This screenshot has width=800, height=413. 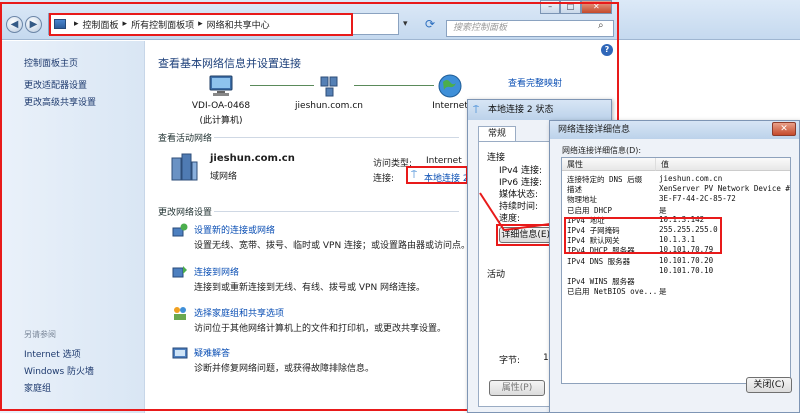 What do you see at coordinates (517, 388) in the screenshot?
I see `properties-button: 属性(P)` at bounding box center [517, 388].